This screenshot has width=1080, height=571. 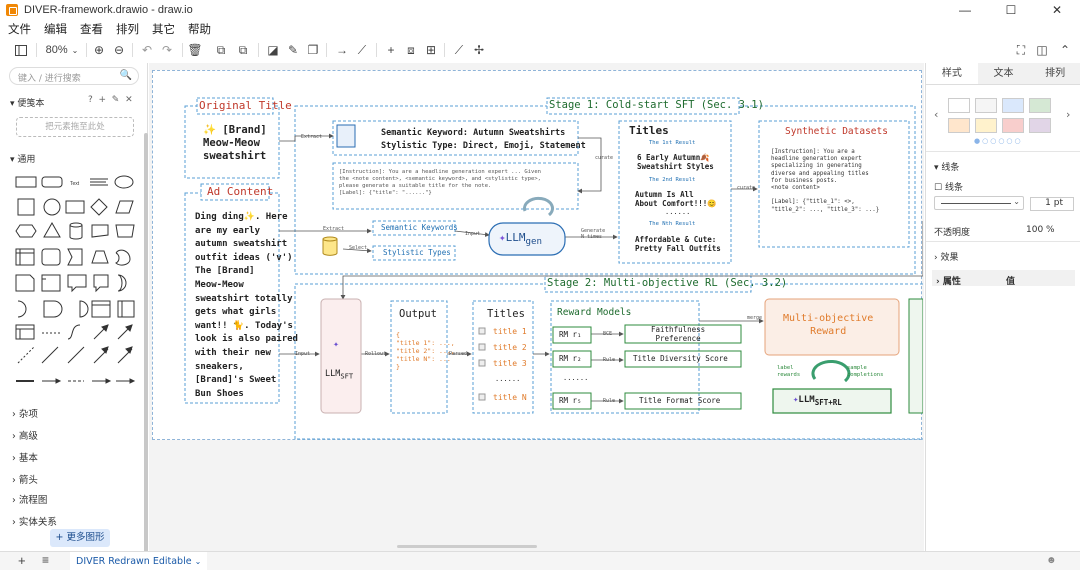 What do you see at coordinates (679, 400) in the screenshot?
I see `format-box: Title Format Score` at bounding box center [679, 400].